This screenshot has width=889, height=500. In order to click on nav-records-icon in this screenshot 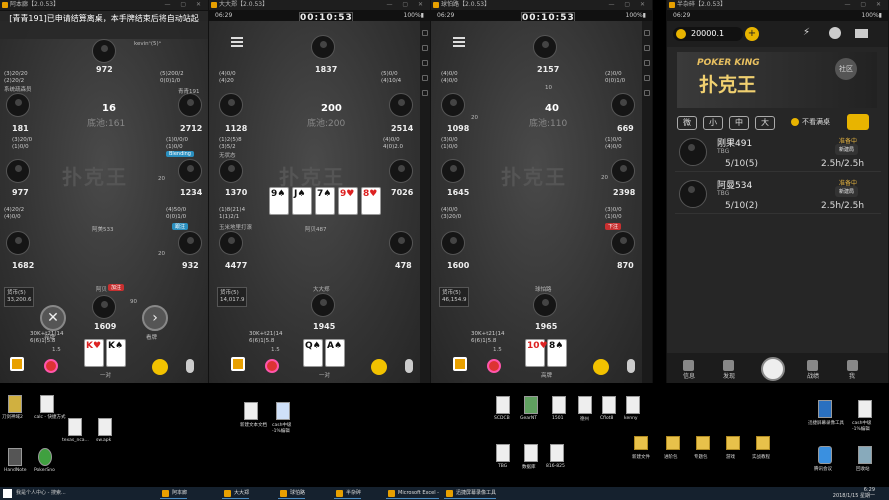, I will do `click(812, 365)`.